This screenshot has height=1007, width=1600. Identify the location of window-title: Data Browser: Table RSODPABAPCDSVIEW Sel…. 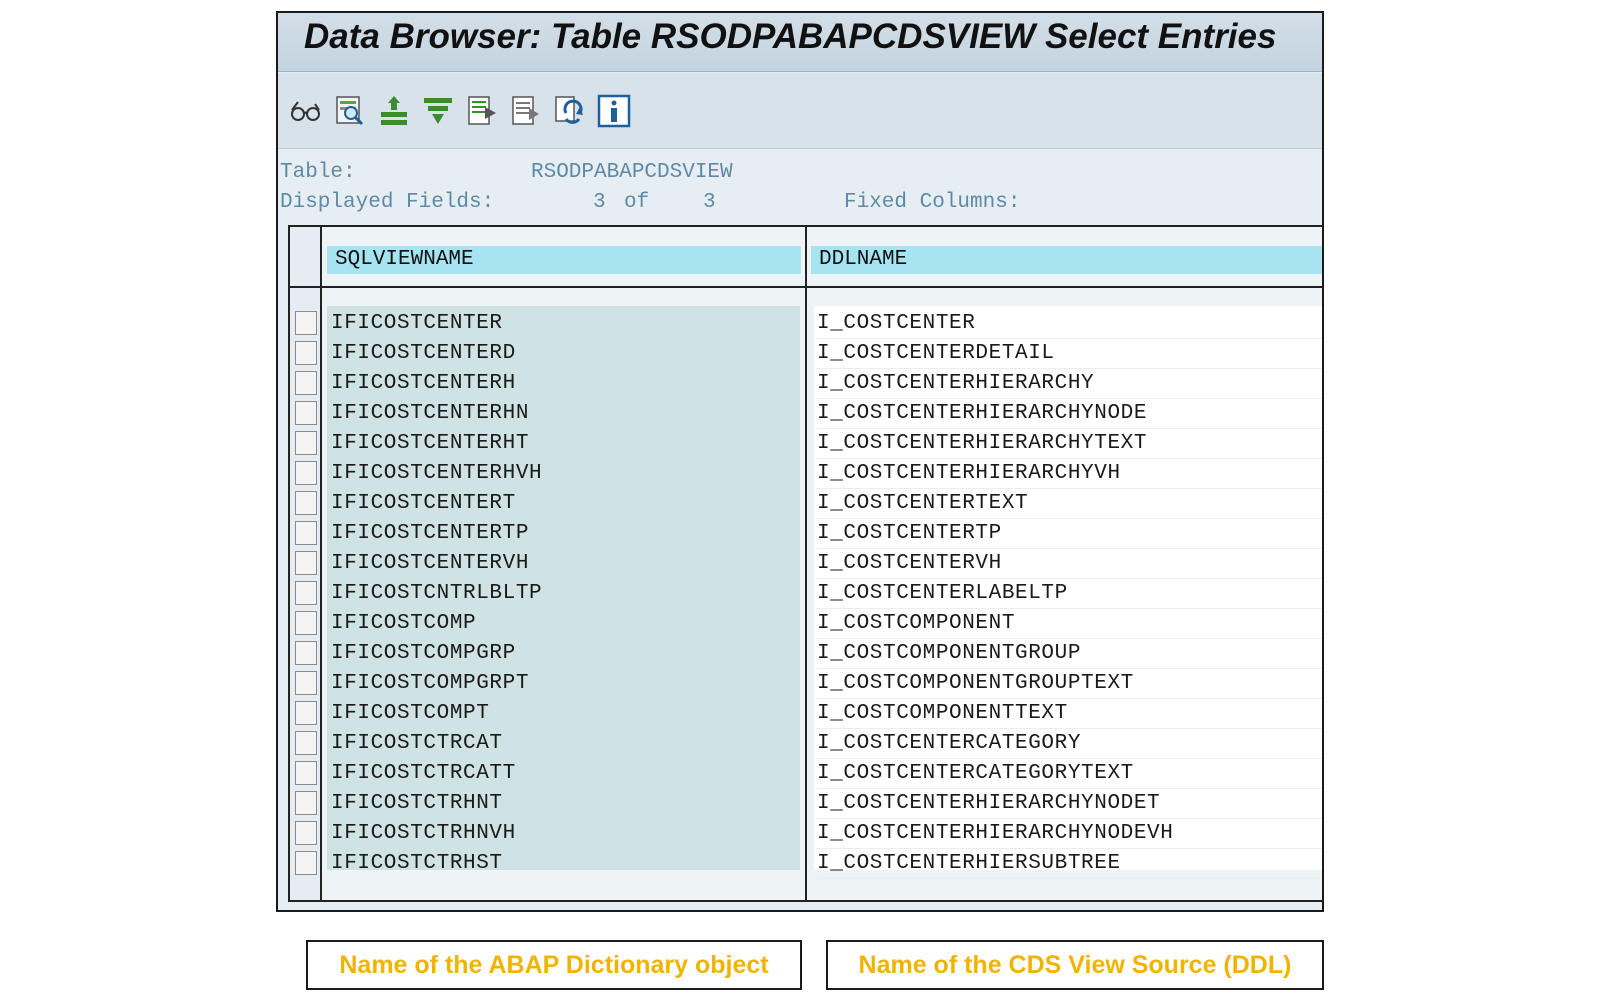
(790, 36).